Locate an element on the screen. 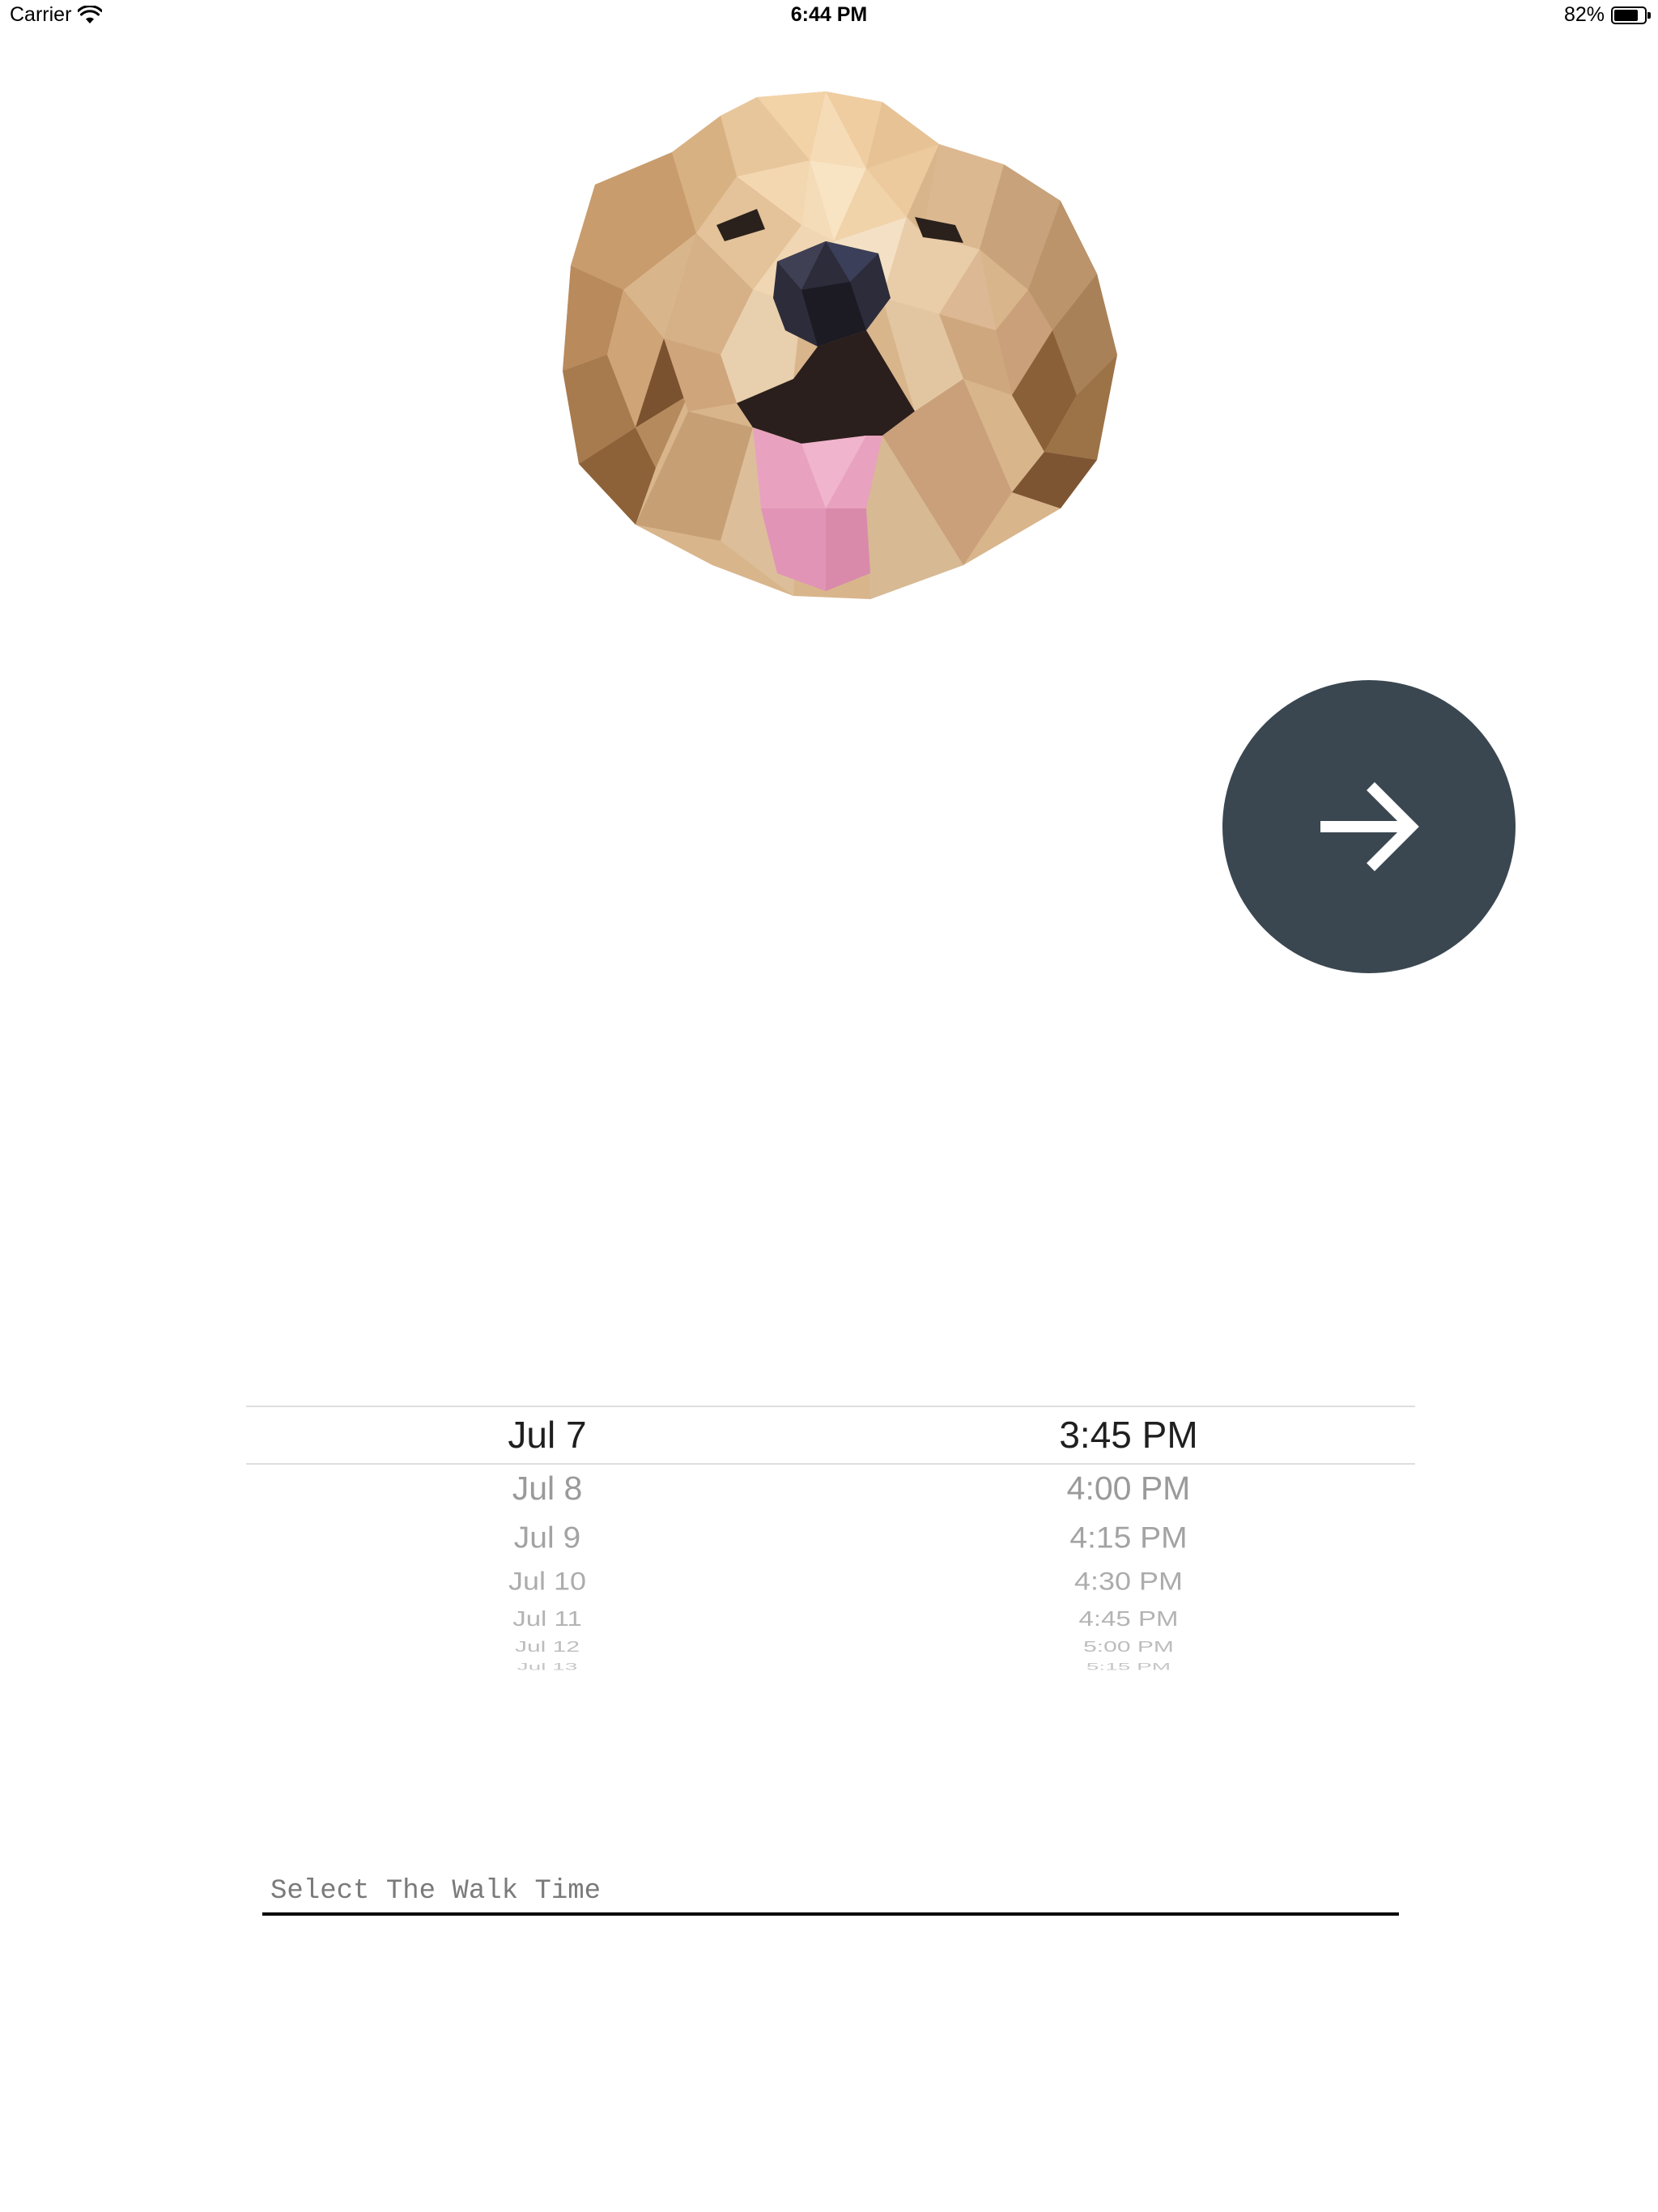  walk-time-input is located at coordinates (830, 1891).